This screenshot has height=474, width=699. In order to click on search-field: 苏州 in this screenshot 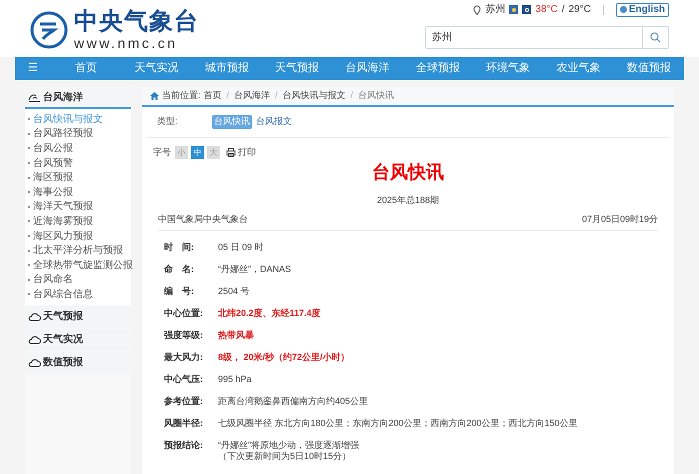, I will do `click(547, 37)`.